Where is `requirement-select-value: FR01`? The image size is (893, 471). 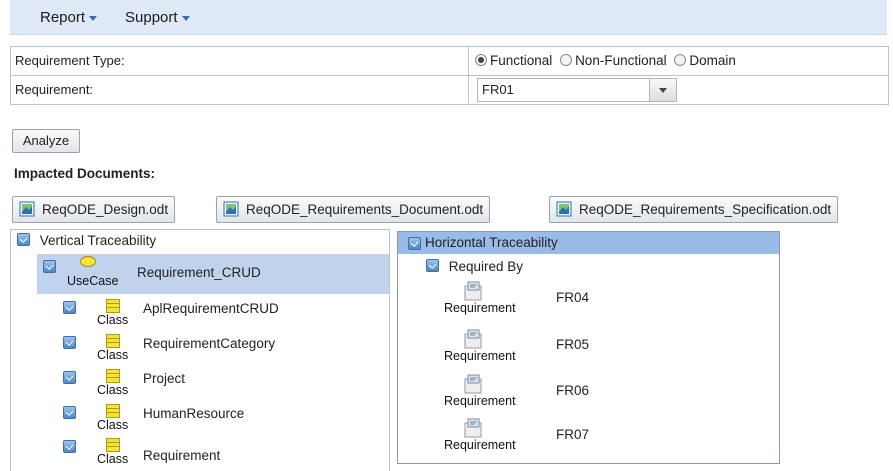 requirement-select-value: FR01 is located at coordinates (498, 89).